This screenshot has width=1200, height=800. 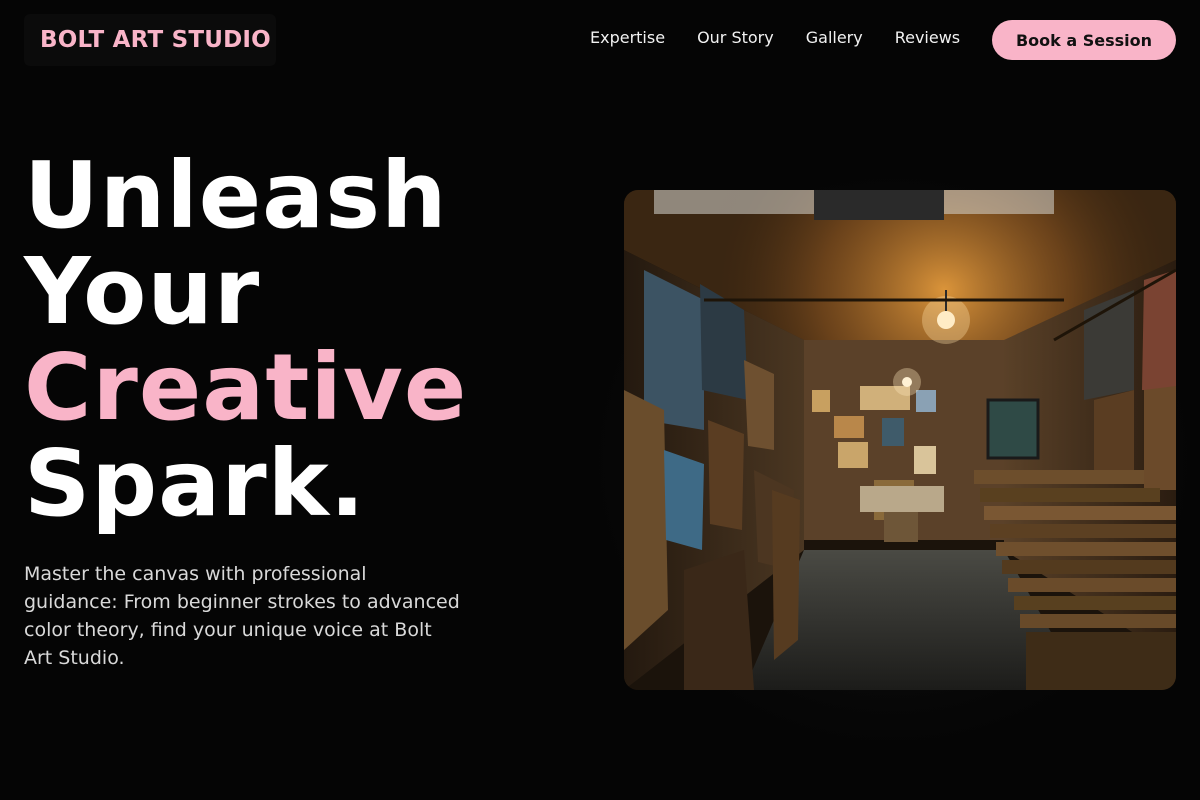 What do you see at coordinates (735, 38) in the screenshot?
I see `nav-link-our-story: Our Story` at bounding box center [735, 38].